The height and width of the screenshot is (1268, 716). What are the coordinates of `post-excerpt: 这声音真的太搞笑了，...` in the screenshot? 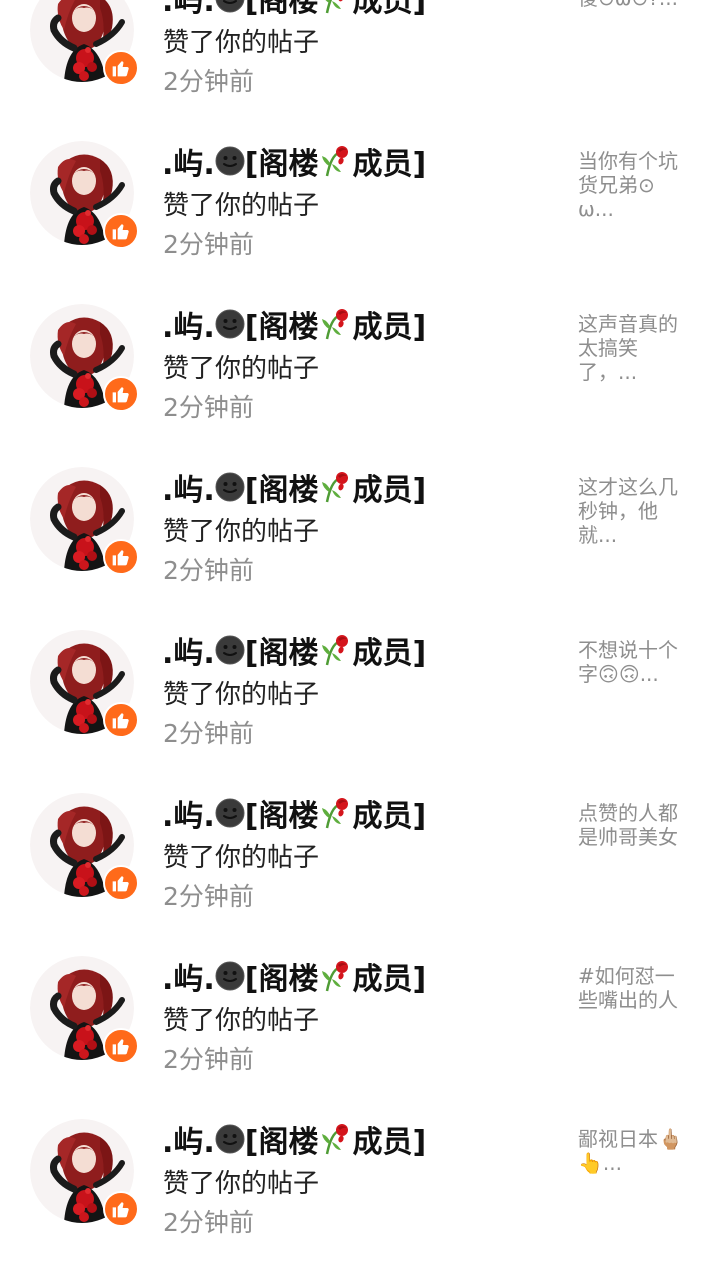 It's located at (633, 348).